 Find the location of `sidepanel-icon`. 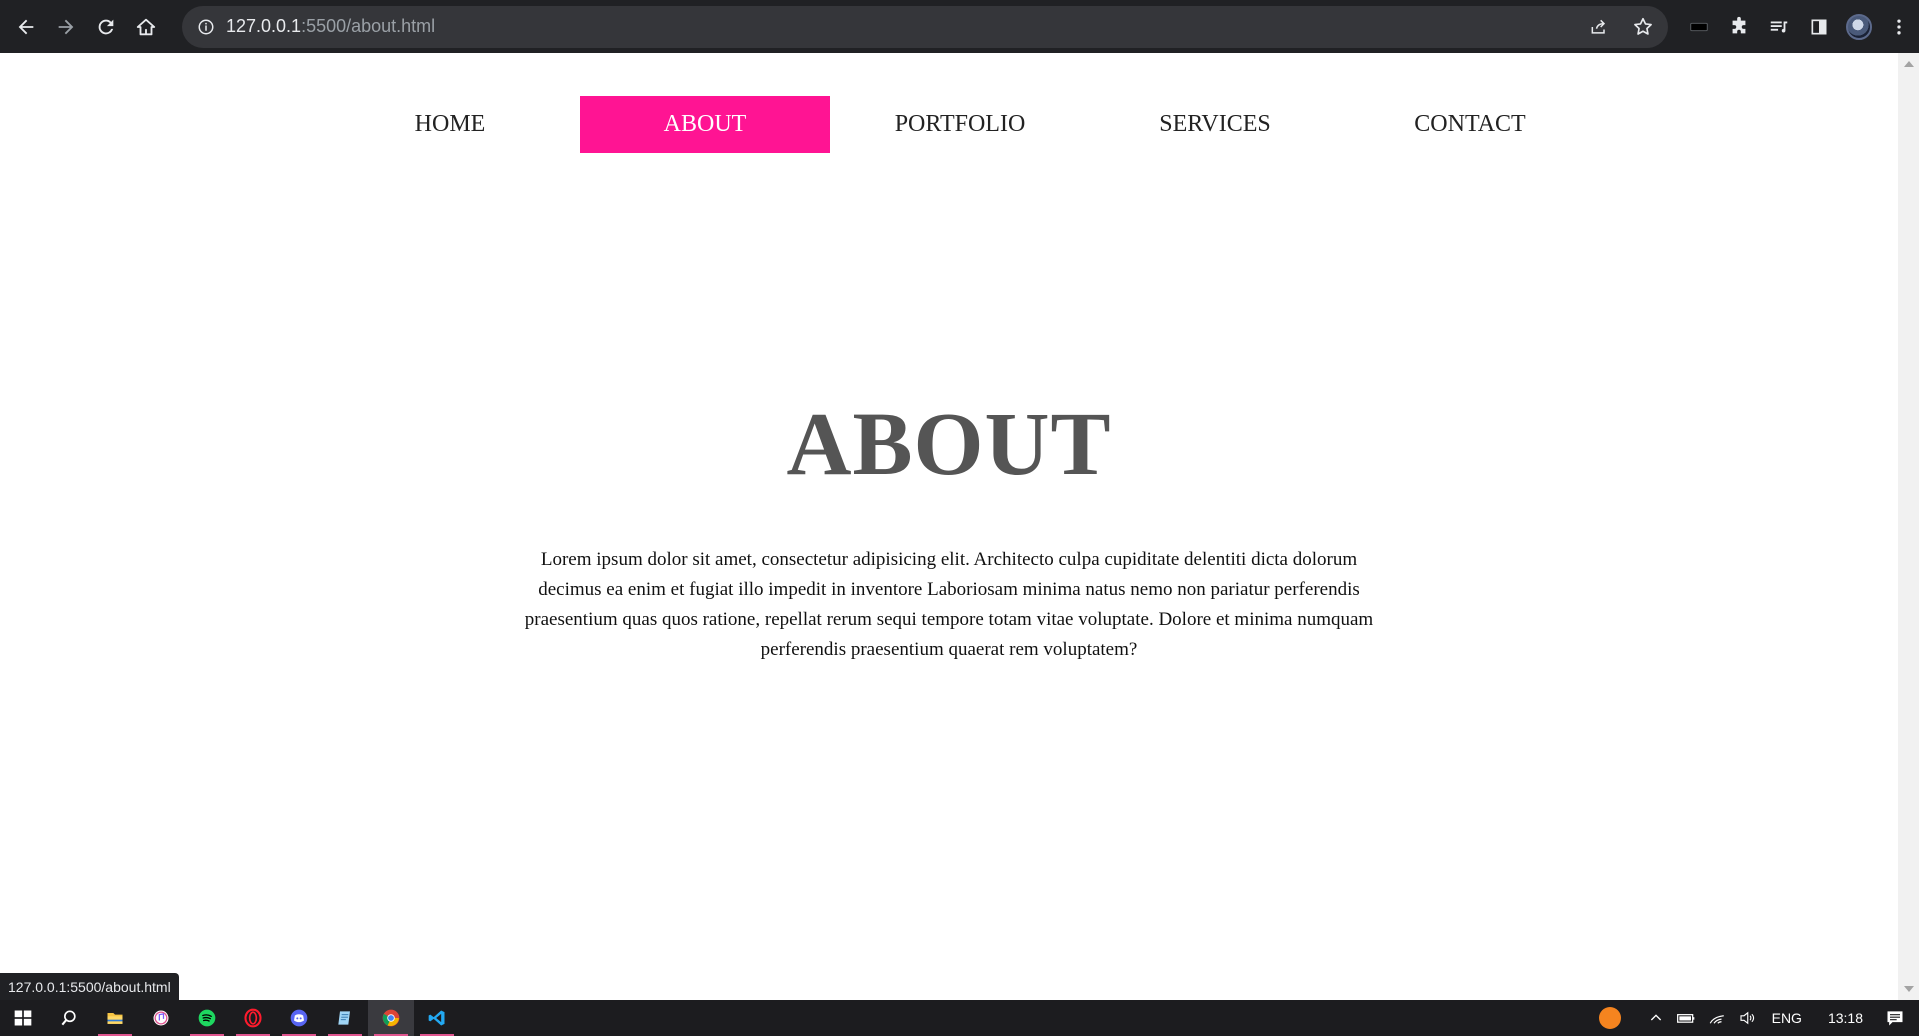

sidepanel-icon is located at coordinates (1819, 27).